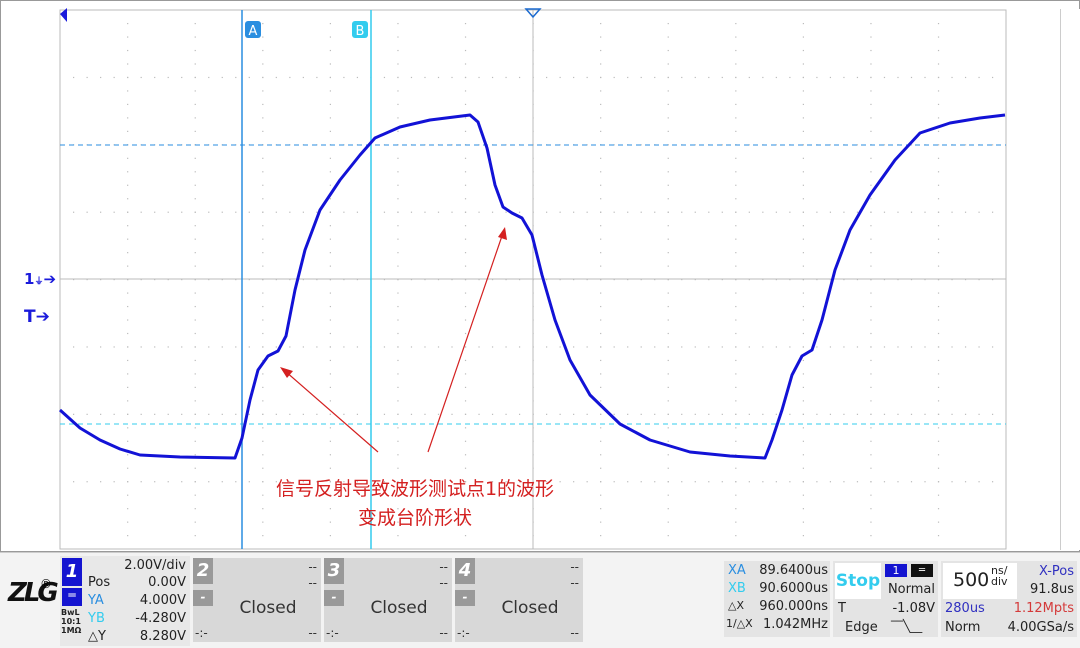 The image size is (1080, 648). What do you see at coordinates (257, 600) in the screenshot?
I see `channel-2-panel: 2 -- -- - Closed -:- --` at bounding box center [257, 600].